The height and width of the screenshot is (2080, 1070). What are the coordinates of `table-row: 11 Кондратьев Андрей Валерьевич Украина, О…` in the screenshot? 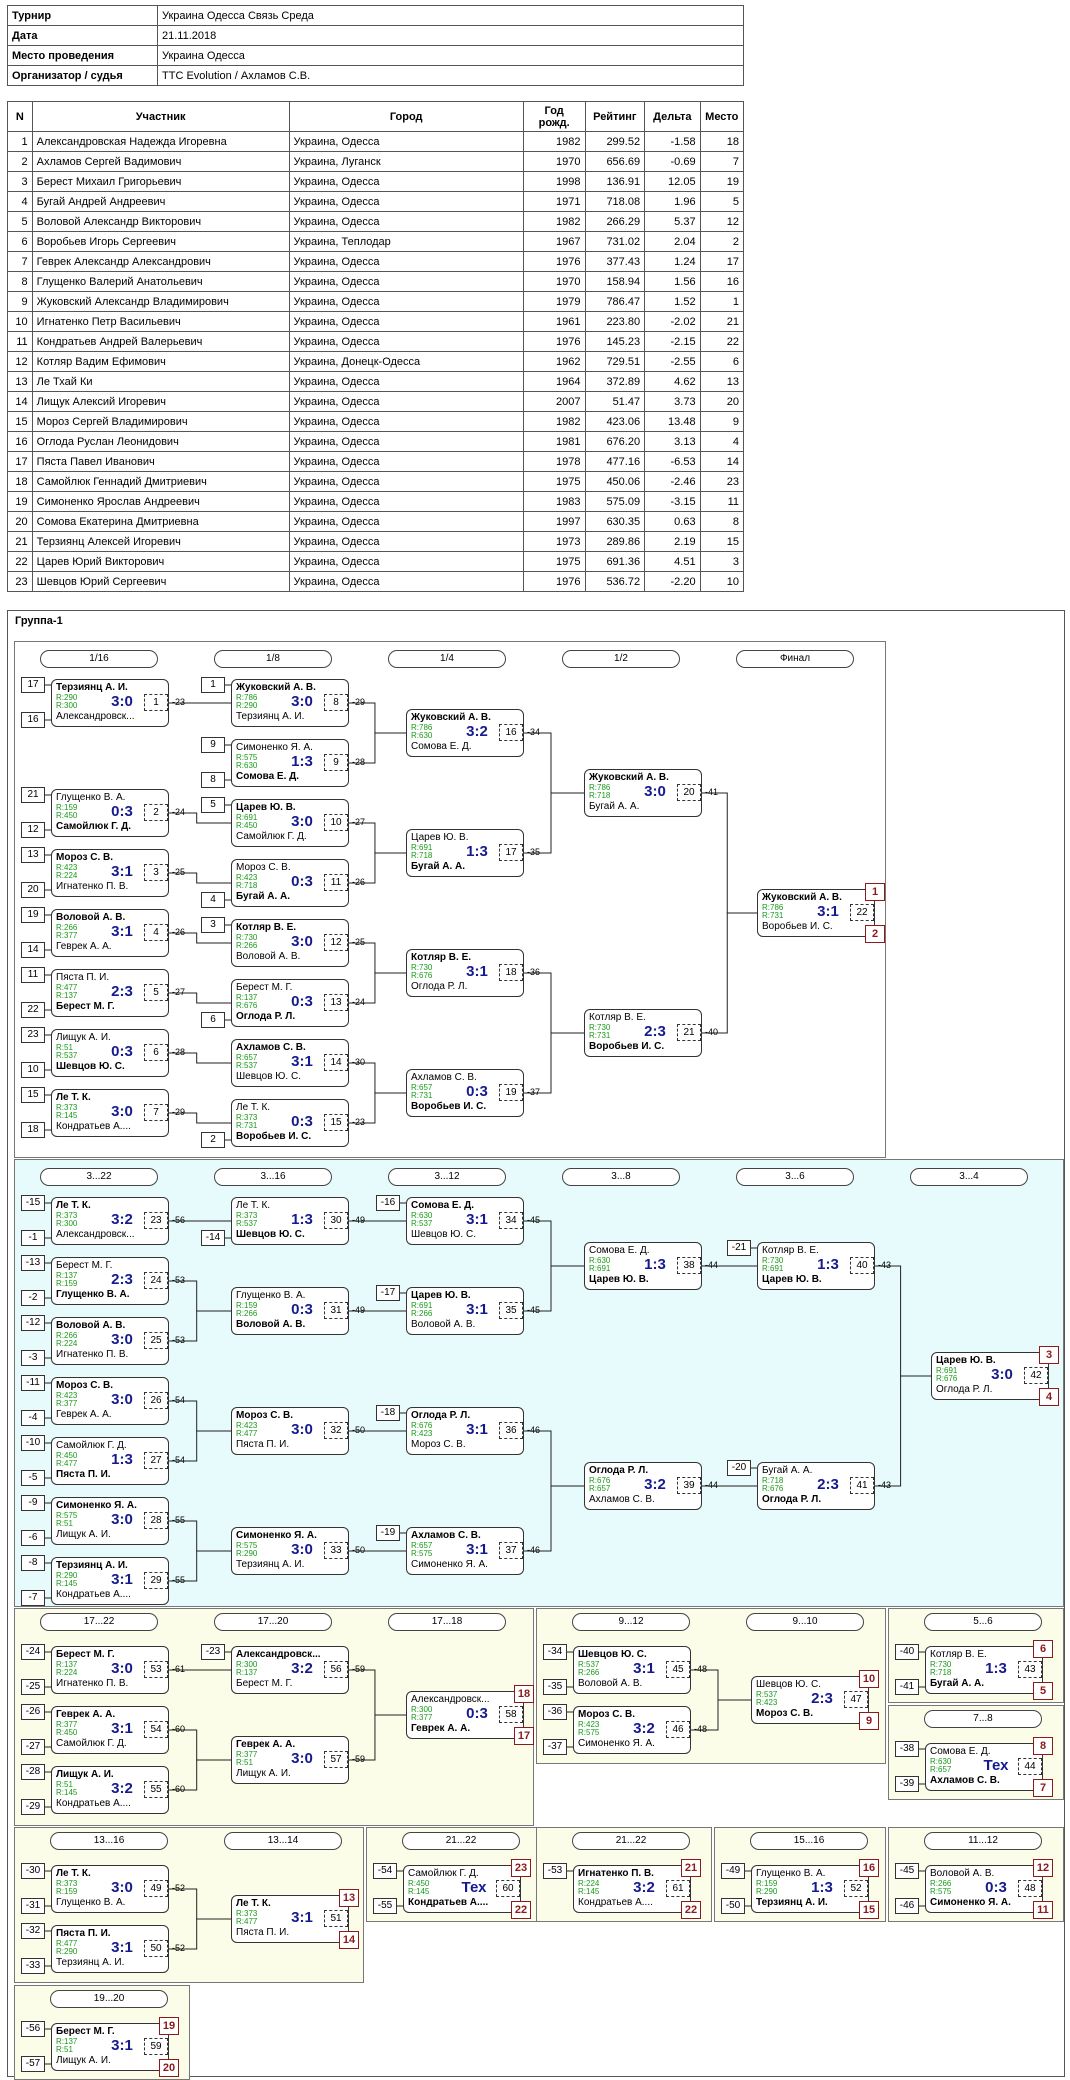 It's located at (376, 341).